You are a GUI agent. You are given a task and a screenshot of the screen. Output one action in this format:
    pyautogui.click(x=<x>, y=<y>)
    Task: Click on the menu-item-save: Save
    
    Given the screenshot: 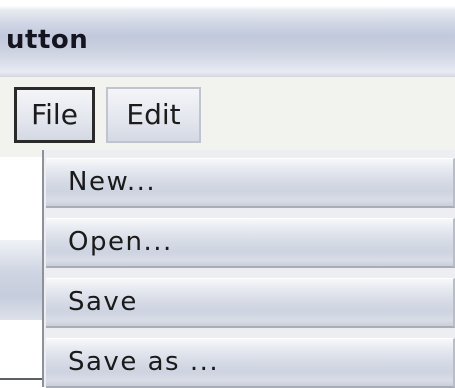 What is the action you would take?
    pyautogui.click(x=250, y=303)
    